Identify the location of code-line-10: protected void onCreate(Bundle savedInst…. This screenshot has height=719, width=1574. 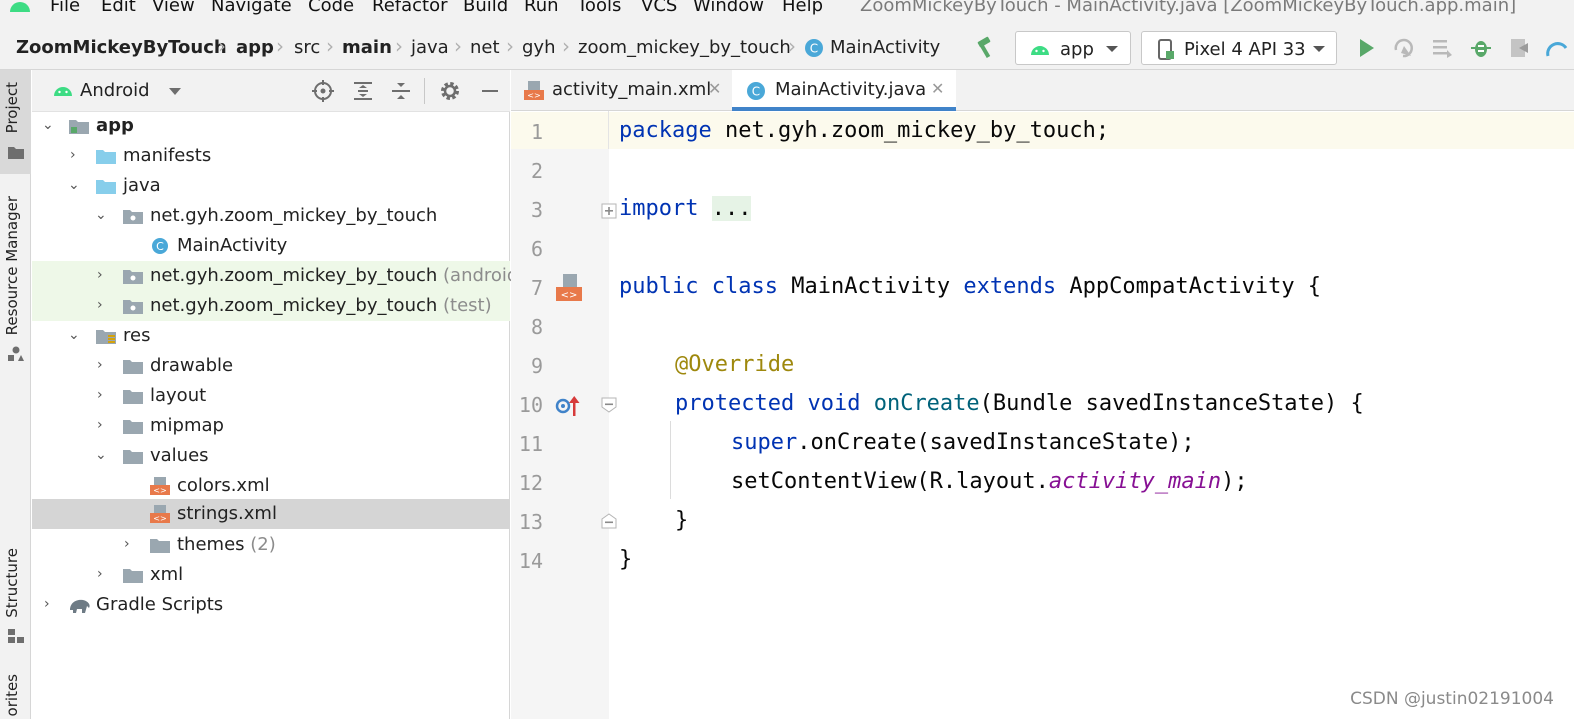
(1019, 403).